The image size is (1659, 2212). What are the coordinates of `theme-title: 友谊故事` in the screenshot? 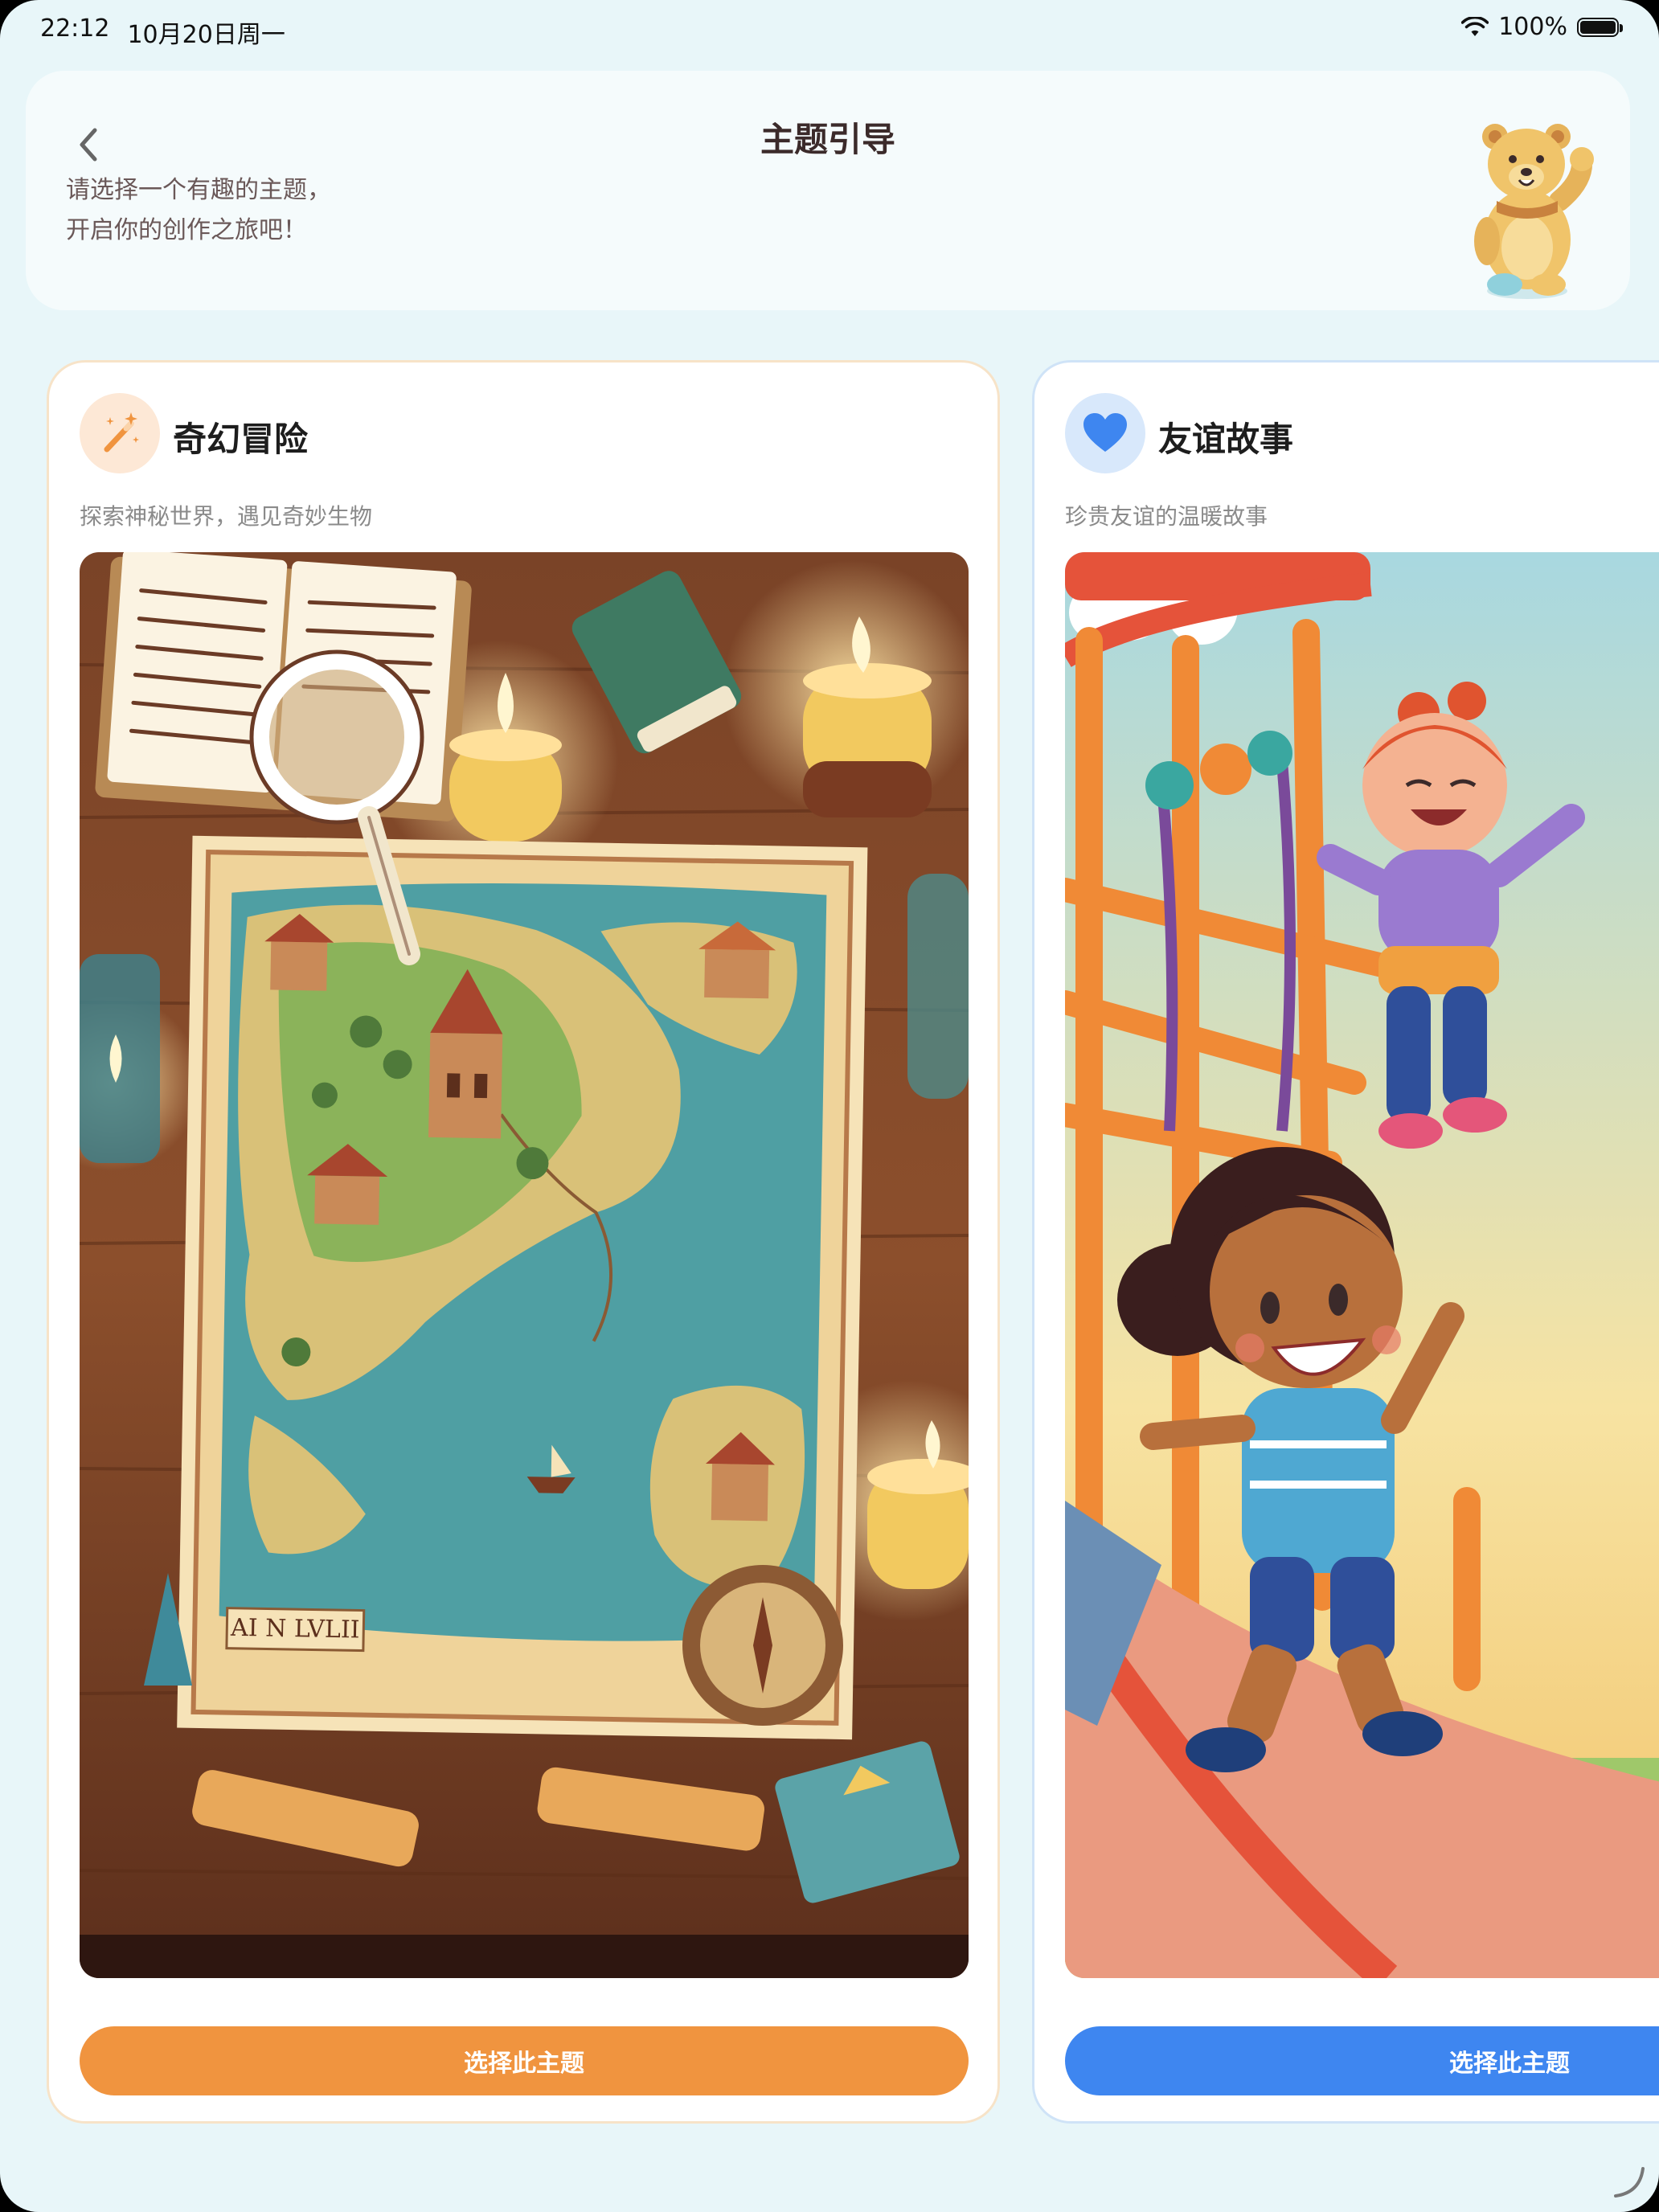 It's located at (1226, 439).